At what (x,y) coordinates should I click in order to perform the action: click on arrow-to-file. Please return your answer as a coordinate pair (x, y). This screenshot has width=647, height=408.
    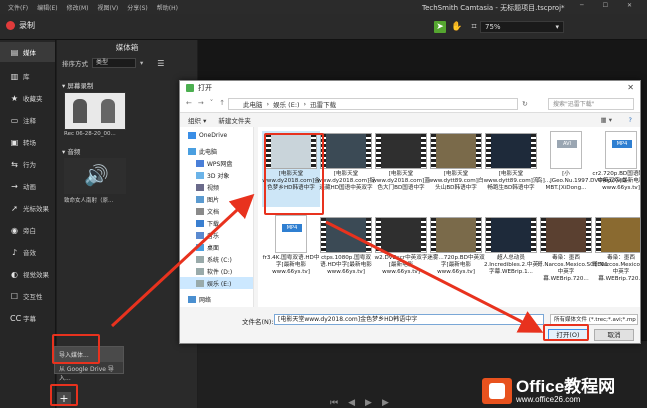
    Looking at the image, I should click on (182, 260).